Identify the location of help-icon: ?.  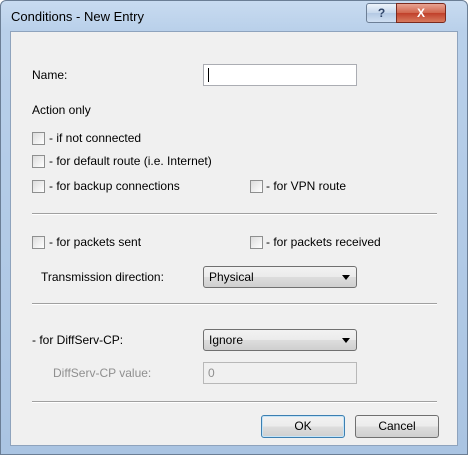
(381, 13).